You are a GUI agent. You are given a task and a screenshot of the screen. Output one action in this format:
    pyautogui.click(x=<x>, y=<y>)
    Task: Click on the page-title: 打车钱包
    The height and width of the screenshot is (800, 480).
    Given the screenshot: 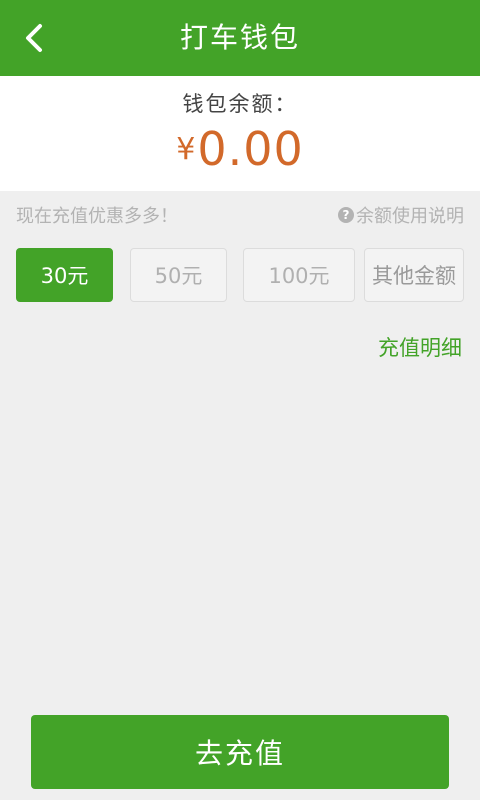 What is the action you would take?
    pyautogui.click(x=239, y=37)
    